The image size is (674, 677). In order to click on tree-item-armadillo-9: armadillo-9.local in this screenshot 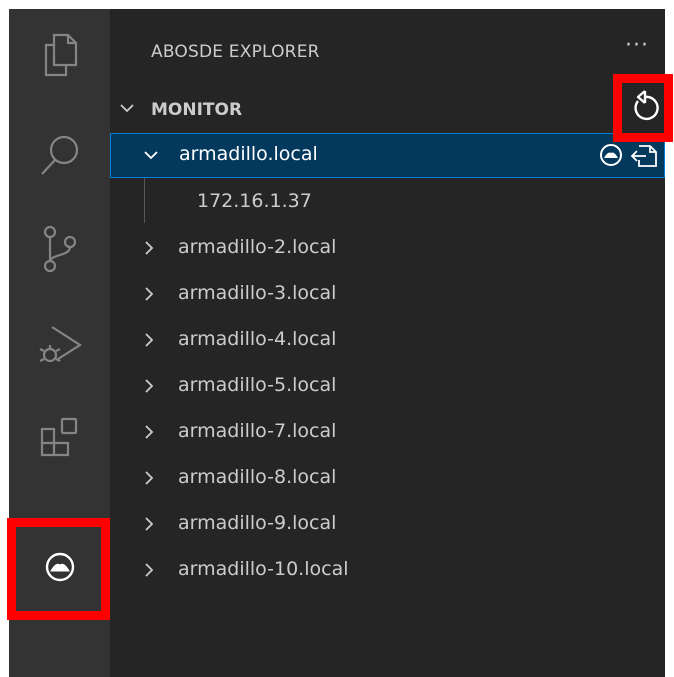, I will do `click(387, 524)`.